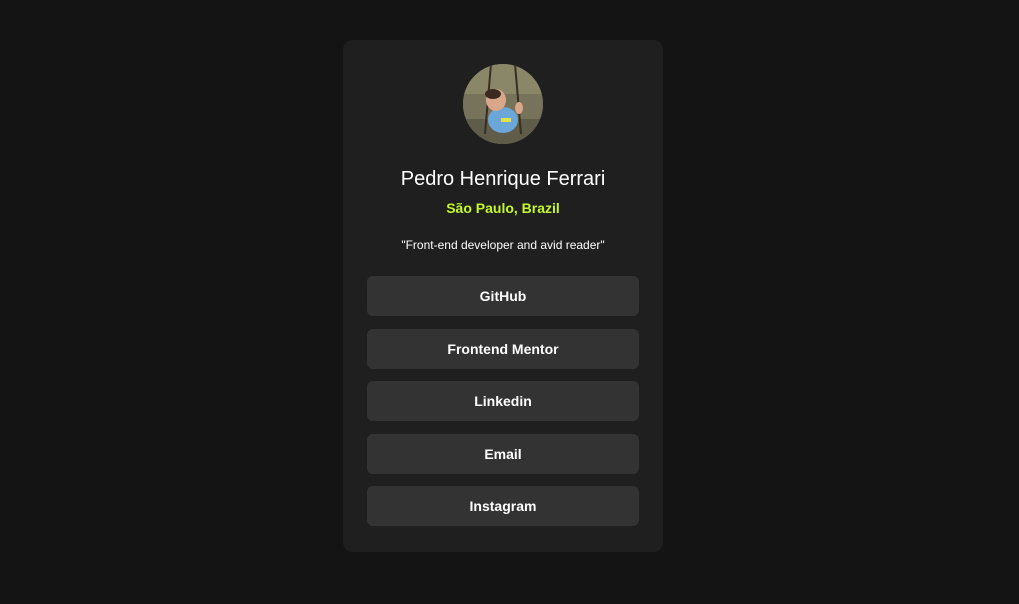 The width and height of the screenshot is (1019, 604). I want to click on profile-bio: "Front-end developer and avid reader", so click(503, 245).